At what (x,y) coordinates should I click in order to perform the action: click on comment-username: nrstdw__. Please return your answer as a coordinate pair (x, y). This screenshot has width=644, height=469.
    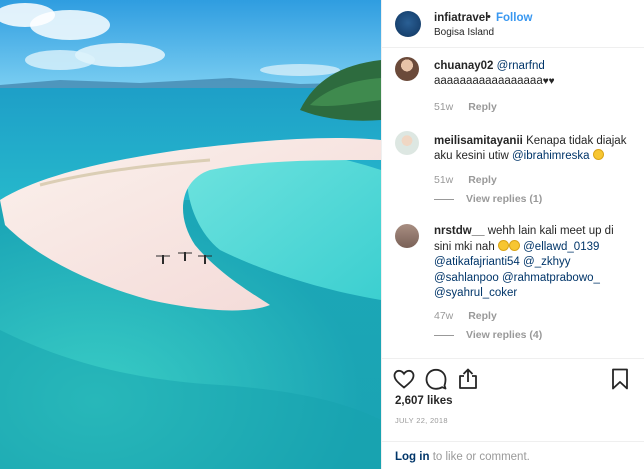
    Looking at the image, I should click on (459, 231).